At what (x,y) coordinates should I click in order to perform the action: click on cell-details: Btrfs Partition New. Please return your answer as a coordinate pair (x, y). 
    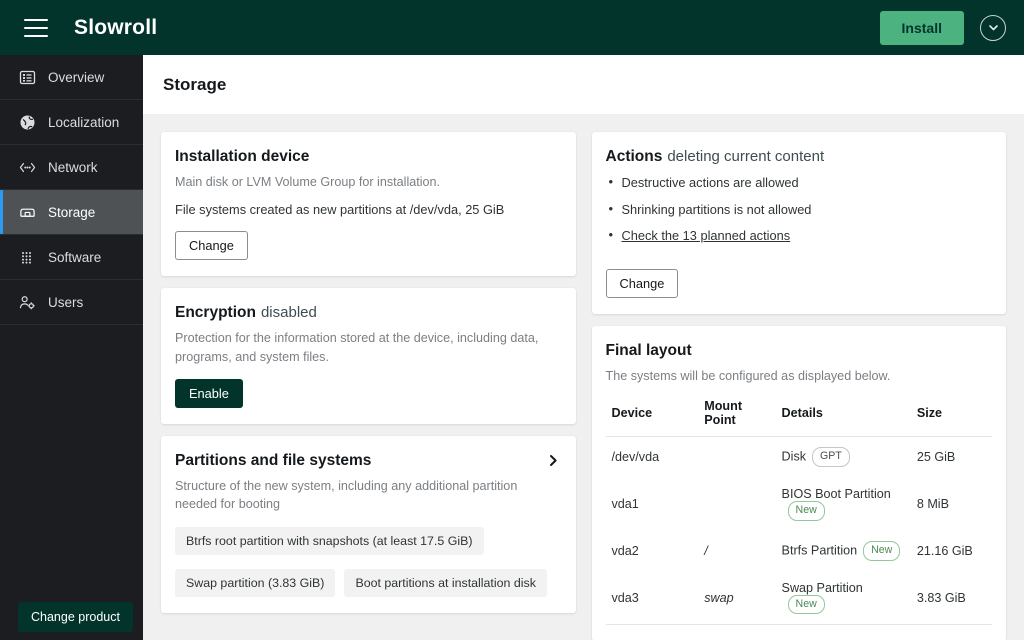
    Looking at the image, I should click on (843, 551).